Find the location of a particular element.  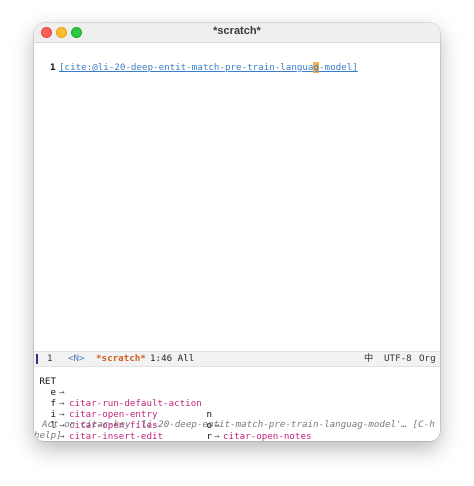

title-bar: *scratch* is located at coordinates (237, 33).